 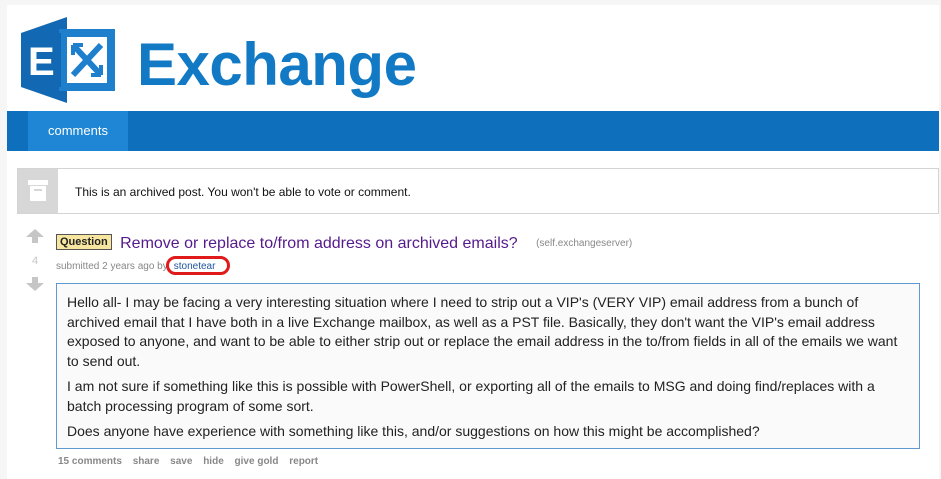 I want to click on post-tagline: submitted 2 years ago by stonetear, so click(x=143, y=265).